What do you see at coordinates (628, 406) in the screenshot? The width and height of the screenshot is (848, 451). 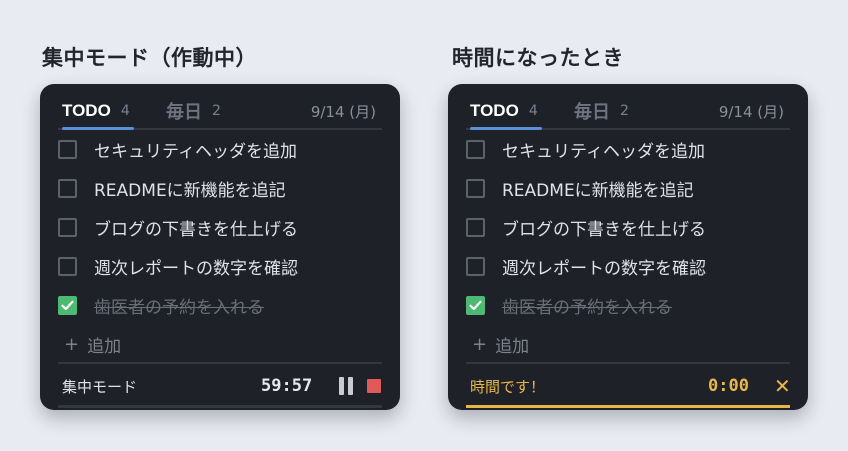 I see `progress-bar-complete` at bounding box center [628, 406].